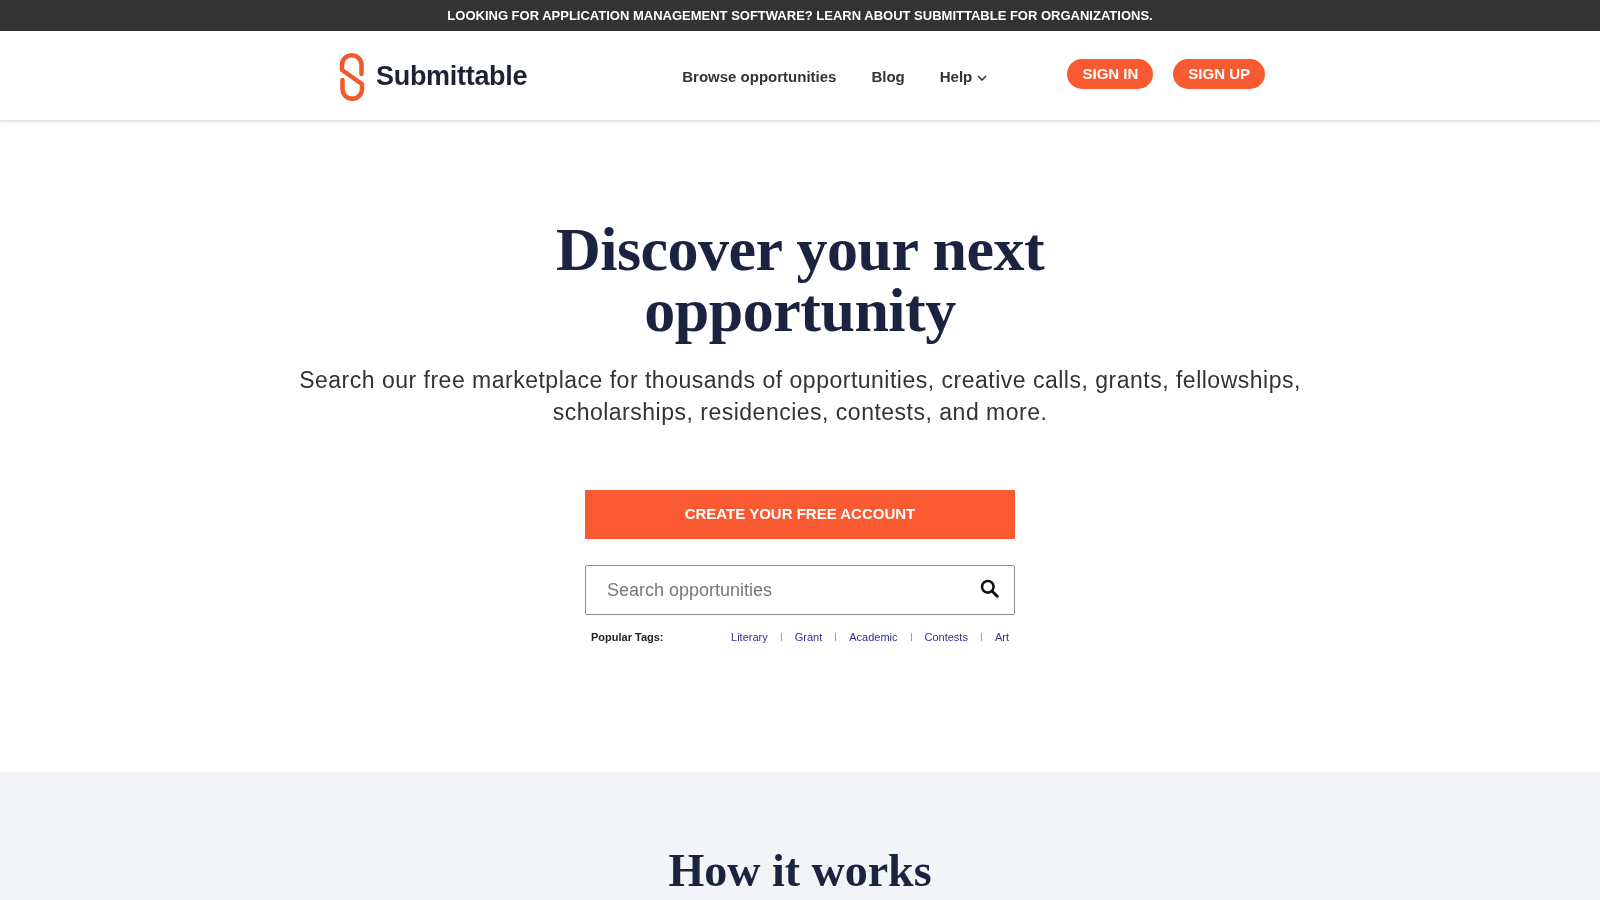 Image resolution: width=1600 pixels, height=900 pixels. Describe the element at coordinates (800, 871) in the screenshot. I see `section-heading: How it works` at that location.